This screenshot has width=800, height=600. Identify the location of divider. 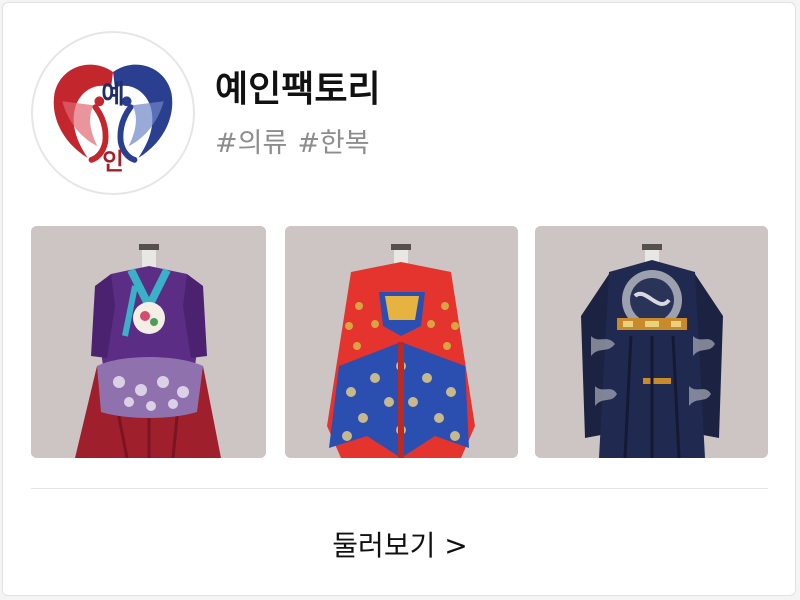
(399, 488).